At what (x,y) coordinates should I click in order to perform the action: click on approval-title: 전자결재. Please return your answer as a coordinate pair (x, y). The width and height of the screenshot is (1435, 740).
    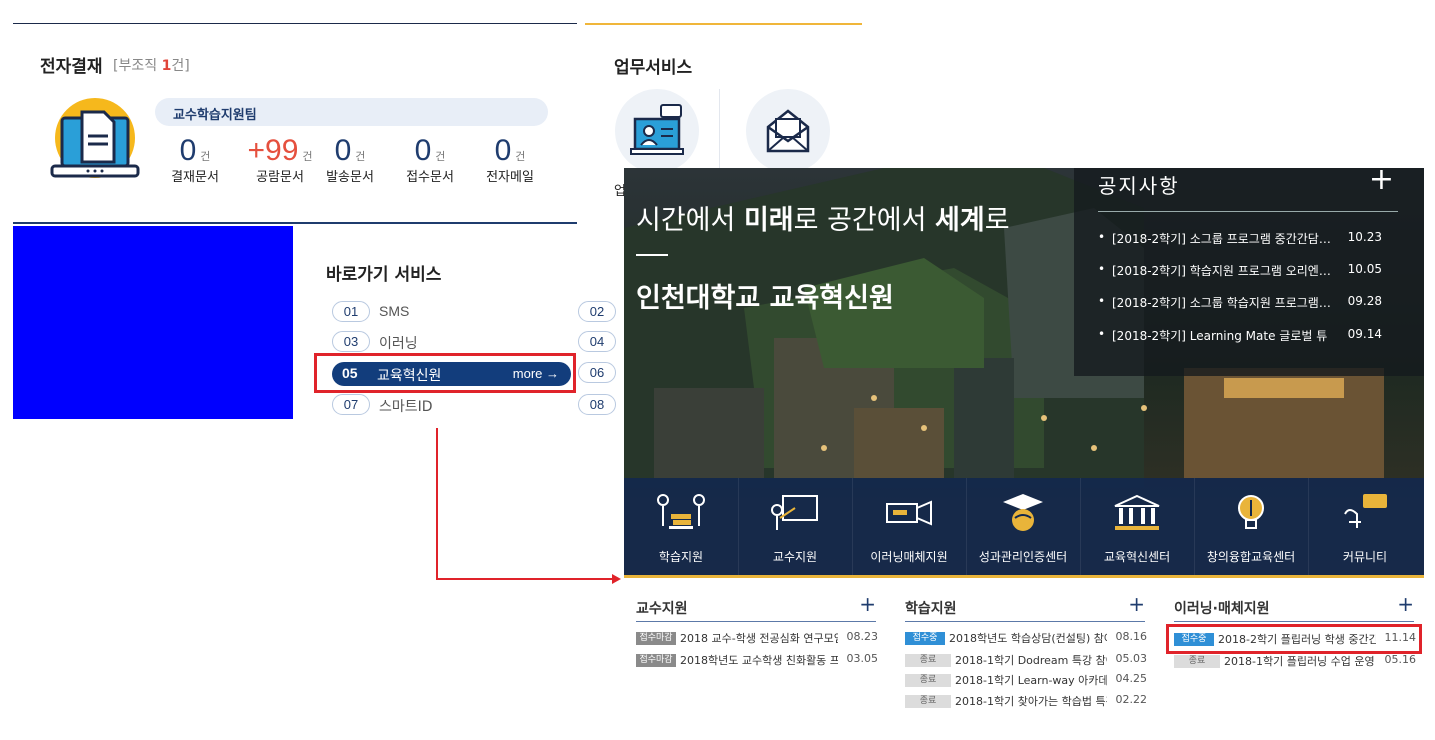
    Looking at the image, I should click on (71, 67).